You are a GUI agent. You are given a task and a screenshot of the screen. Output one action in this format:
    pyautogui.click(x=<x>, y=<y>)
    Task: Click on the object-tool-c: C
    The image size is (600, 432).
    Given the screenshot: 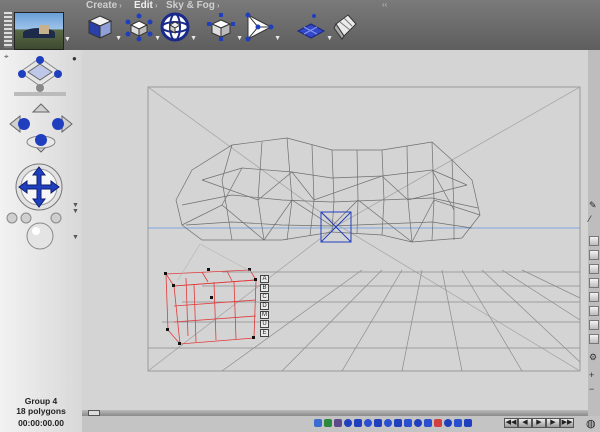 What is the action you would take?
    pyautogui.click(x=264, y=297)
    